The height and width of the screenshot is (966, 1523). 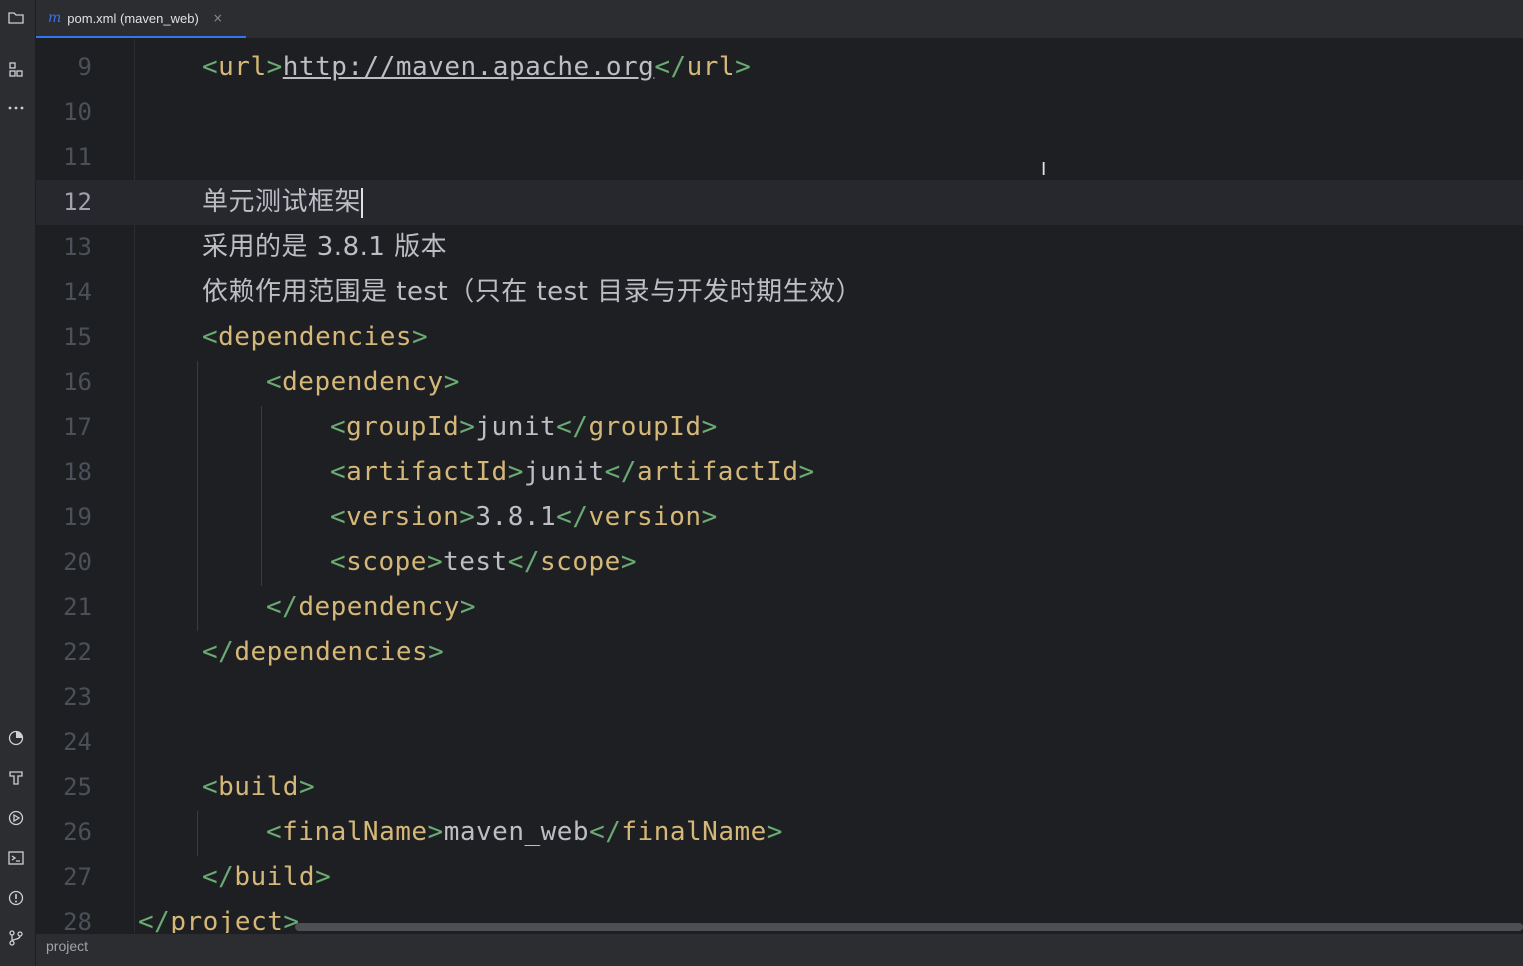 I want to click on line-number: 24, so click(x=77, y=742).